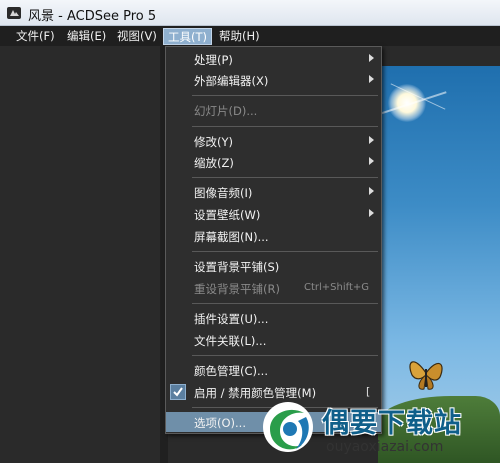 The width and height of the screenshot is (500, 463). I want to click on title-bar: 风景 - ACDSee Pro 5, so click(250, 13).